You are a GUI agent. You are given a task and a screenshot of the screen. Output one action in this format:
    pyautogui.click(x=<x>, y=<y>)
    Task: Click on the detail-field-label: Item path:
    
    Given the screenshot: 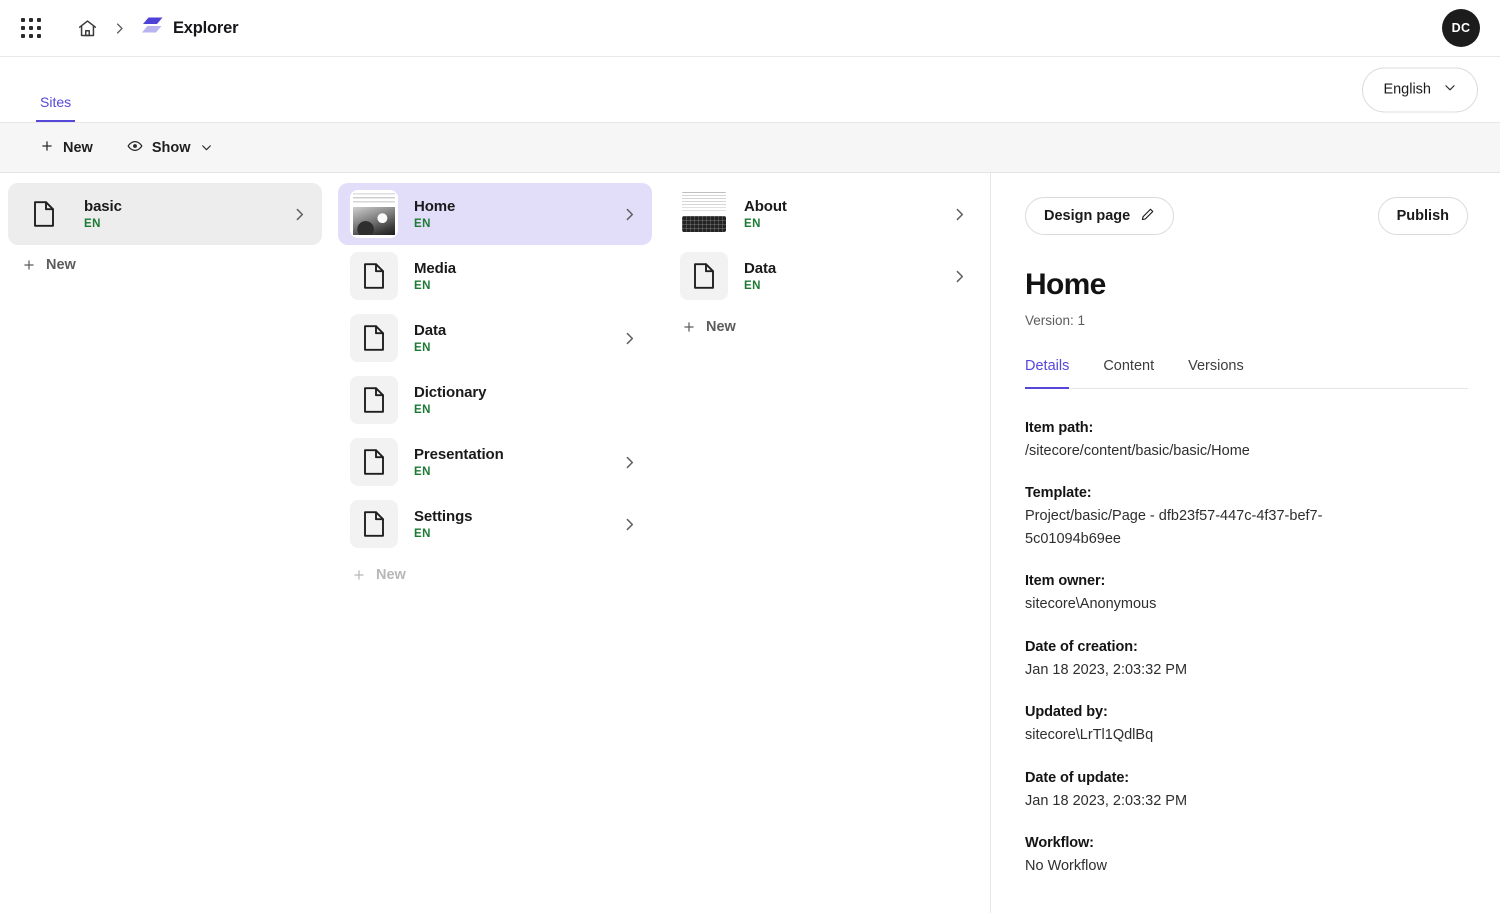 What is the action you would take?
    pyautogui.click(x=1059, y=428)
    